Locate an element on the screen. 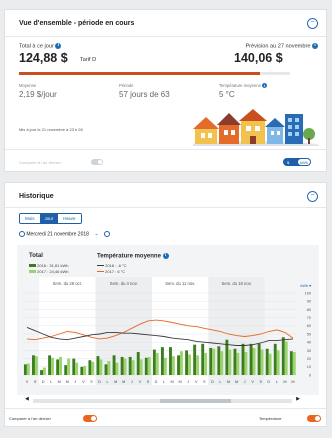 The width and height of the screenshot is (332, 438). legend-2018-text: 2018 : 31,81 kWh is located at coordinates (53, 265).